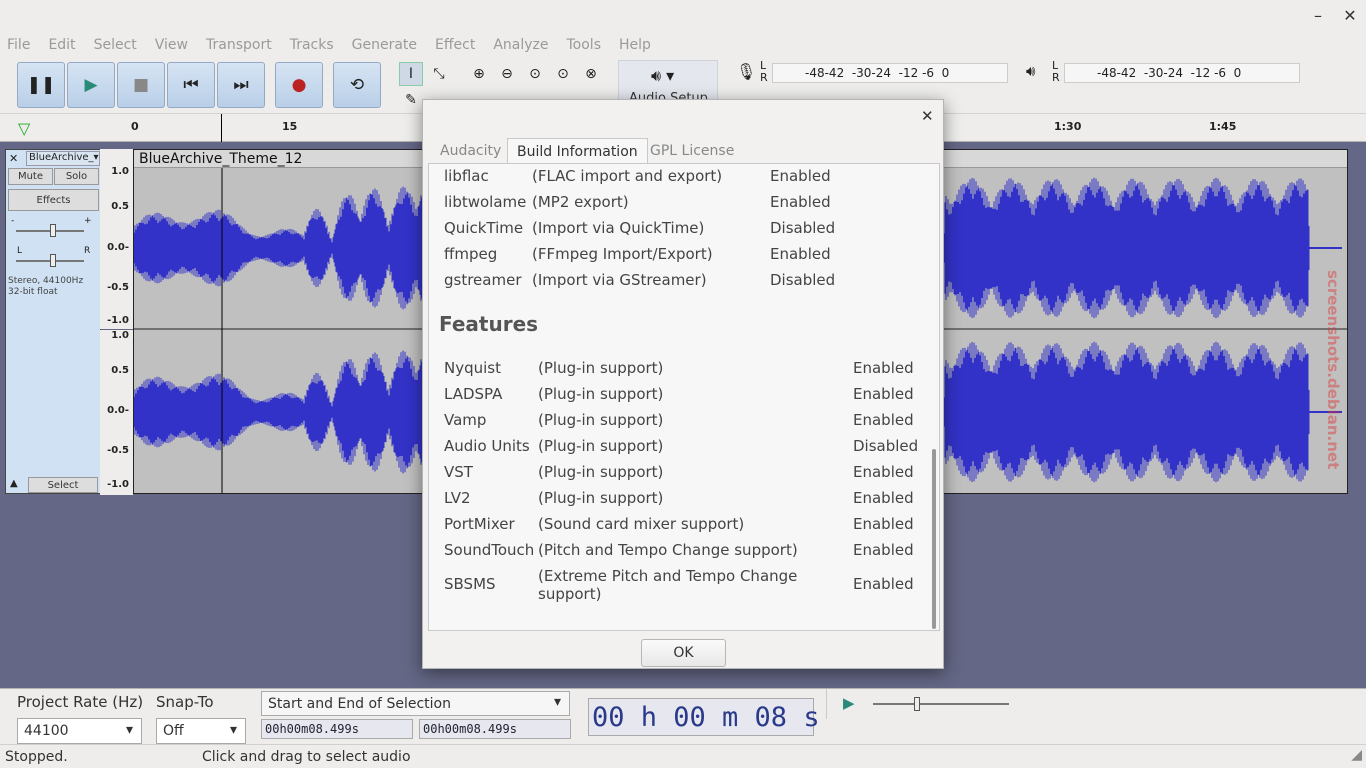 The image size is (1366, 768). Describe the element at coordinates (359, 703) in the screenshot. I see `selection-mode-value: Start and End of Selection` at that location.